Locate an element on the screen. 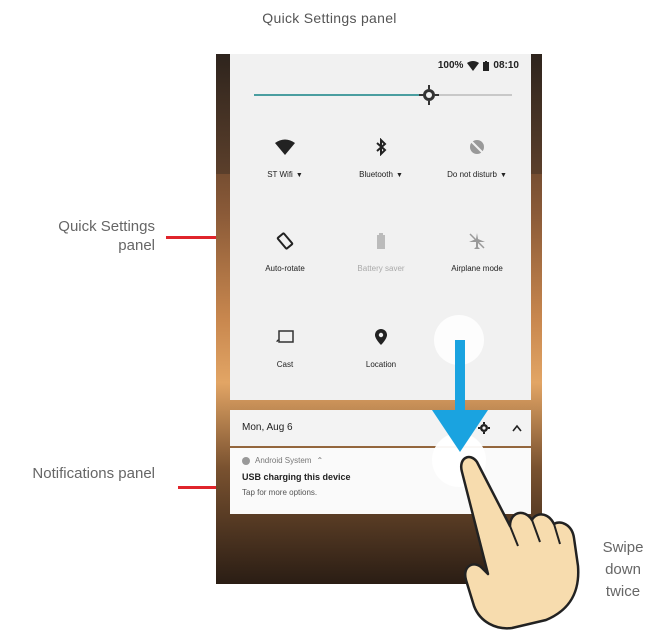 Image resolution: width=659 pixels, height=633 pixels. swipe-caption: Swipe down twice is located at coordinates (623, 569).